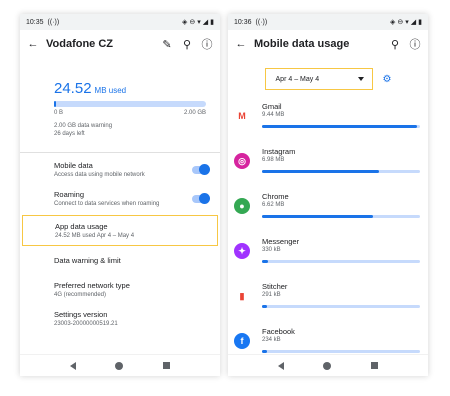 The image size is (450, 396). Describe the element at coordinates (120, 318) in the screenshot. I see `setting-version: Settings version 23003-20000000519.21` at that location.